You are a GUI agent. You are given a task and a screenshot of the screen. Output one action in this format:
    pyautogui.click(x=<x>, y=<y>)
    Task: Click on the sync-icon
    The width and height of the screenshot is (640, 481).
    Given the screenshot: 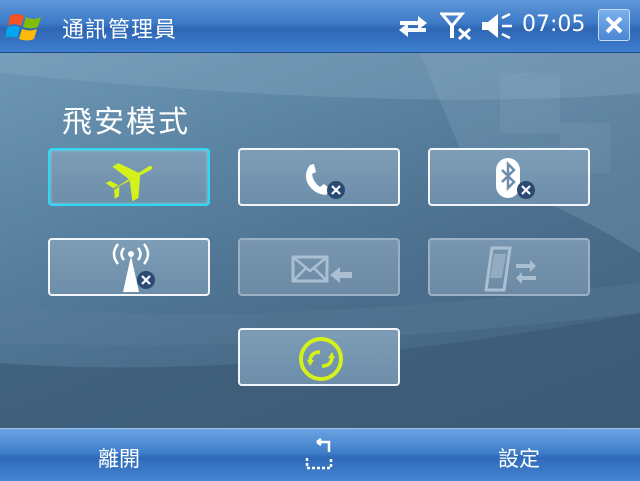 What is the action you would take?
    pyautogui.click(x=321, y=359)
    